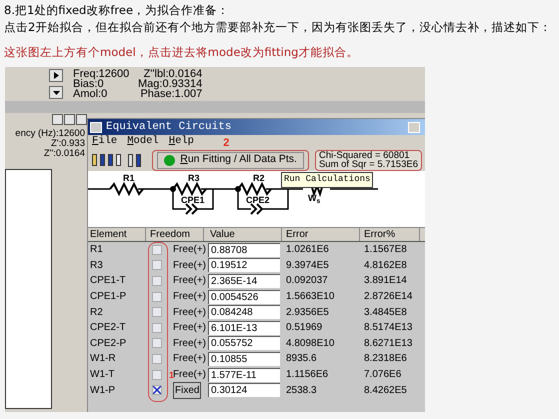 This screenshot has width=559, height=419. Describe the element at coordinates (171, 375) in the screenshot. I see `callout-number: 1` at that location.